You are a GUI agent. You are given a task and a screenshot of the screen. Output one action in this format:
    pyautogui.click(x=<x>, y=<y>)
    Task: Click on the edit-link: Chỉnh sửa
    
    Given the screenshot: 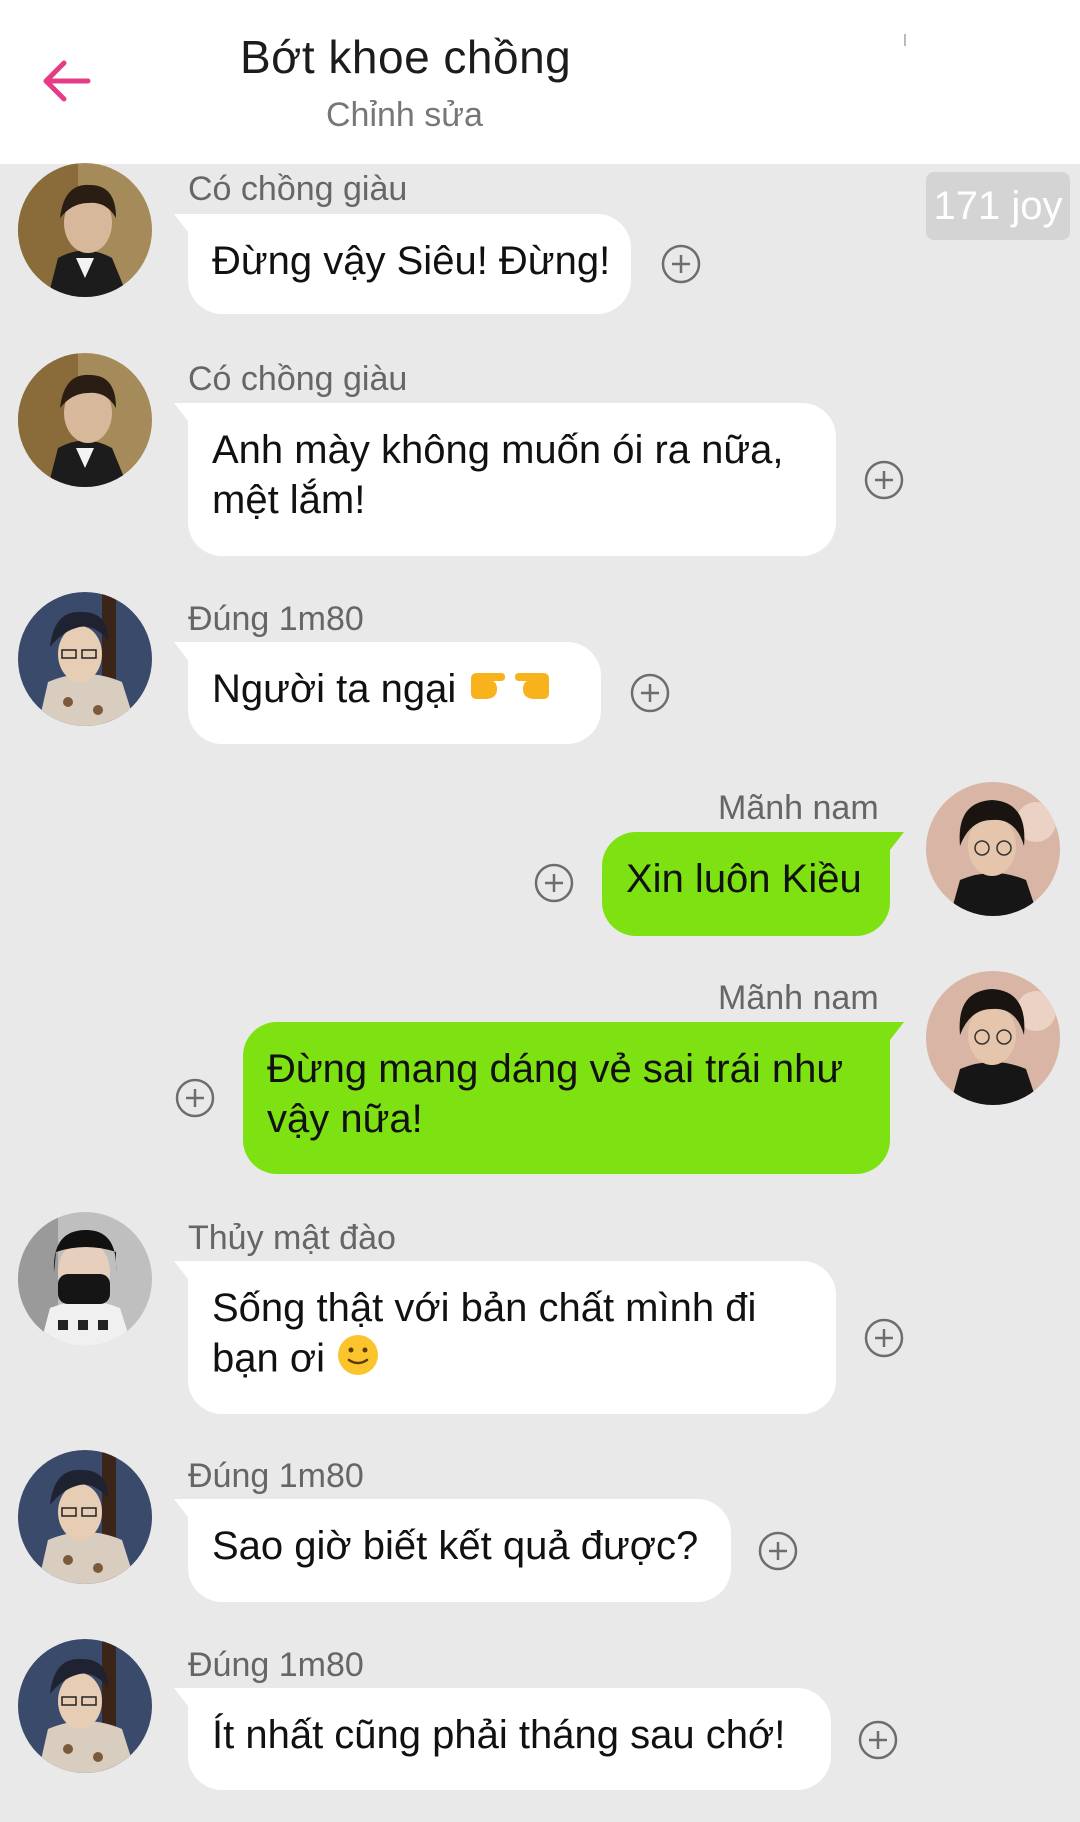 What is the action you would take?
    pyautogui.click(x=404, y=115)
    